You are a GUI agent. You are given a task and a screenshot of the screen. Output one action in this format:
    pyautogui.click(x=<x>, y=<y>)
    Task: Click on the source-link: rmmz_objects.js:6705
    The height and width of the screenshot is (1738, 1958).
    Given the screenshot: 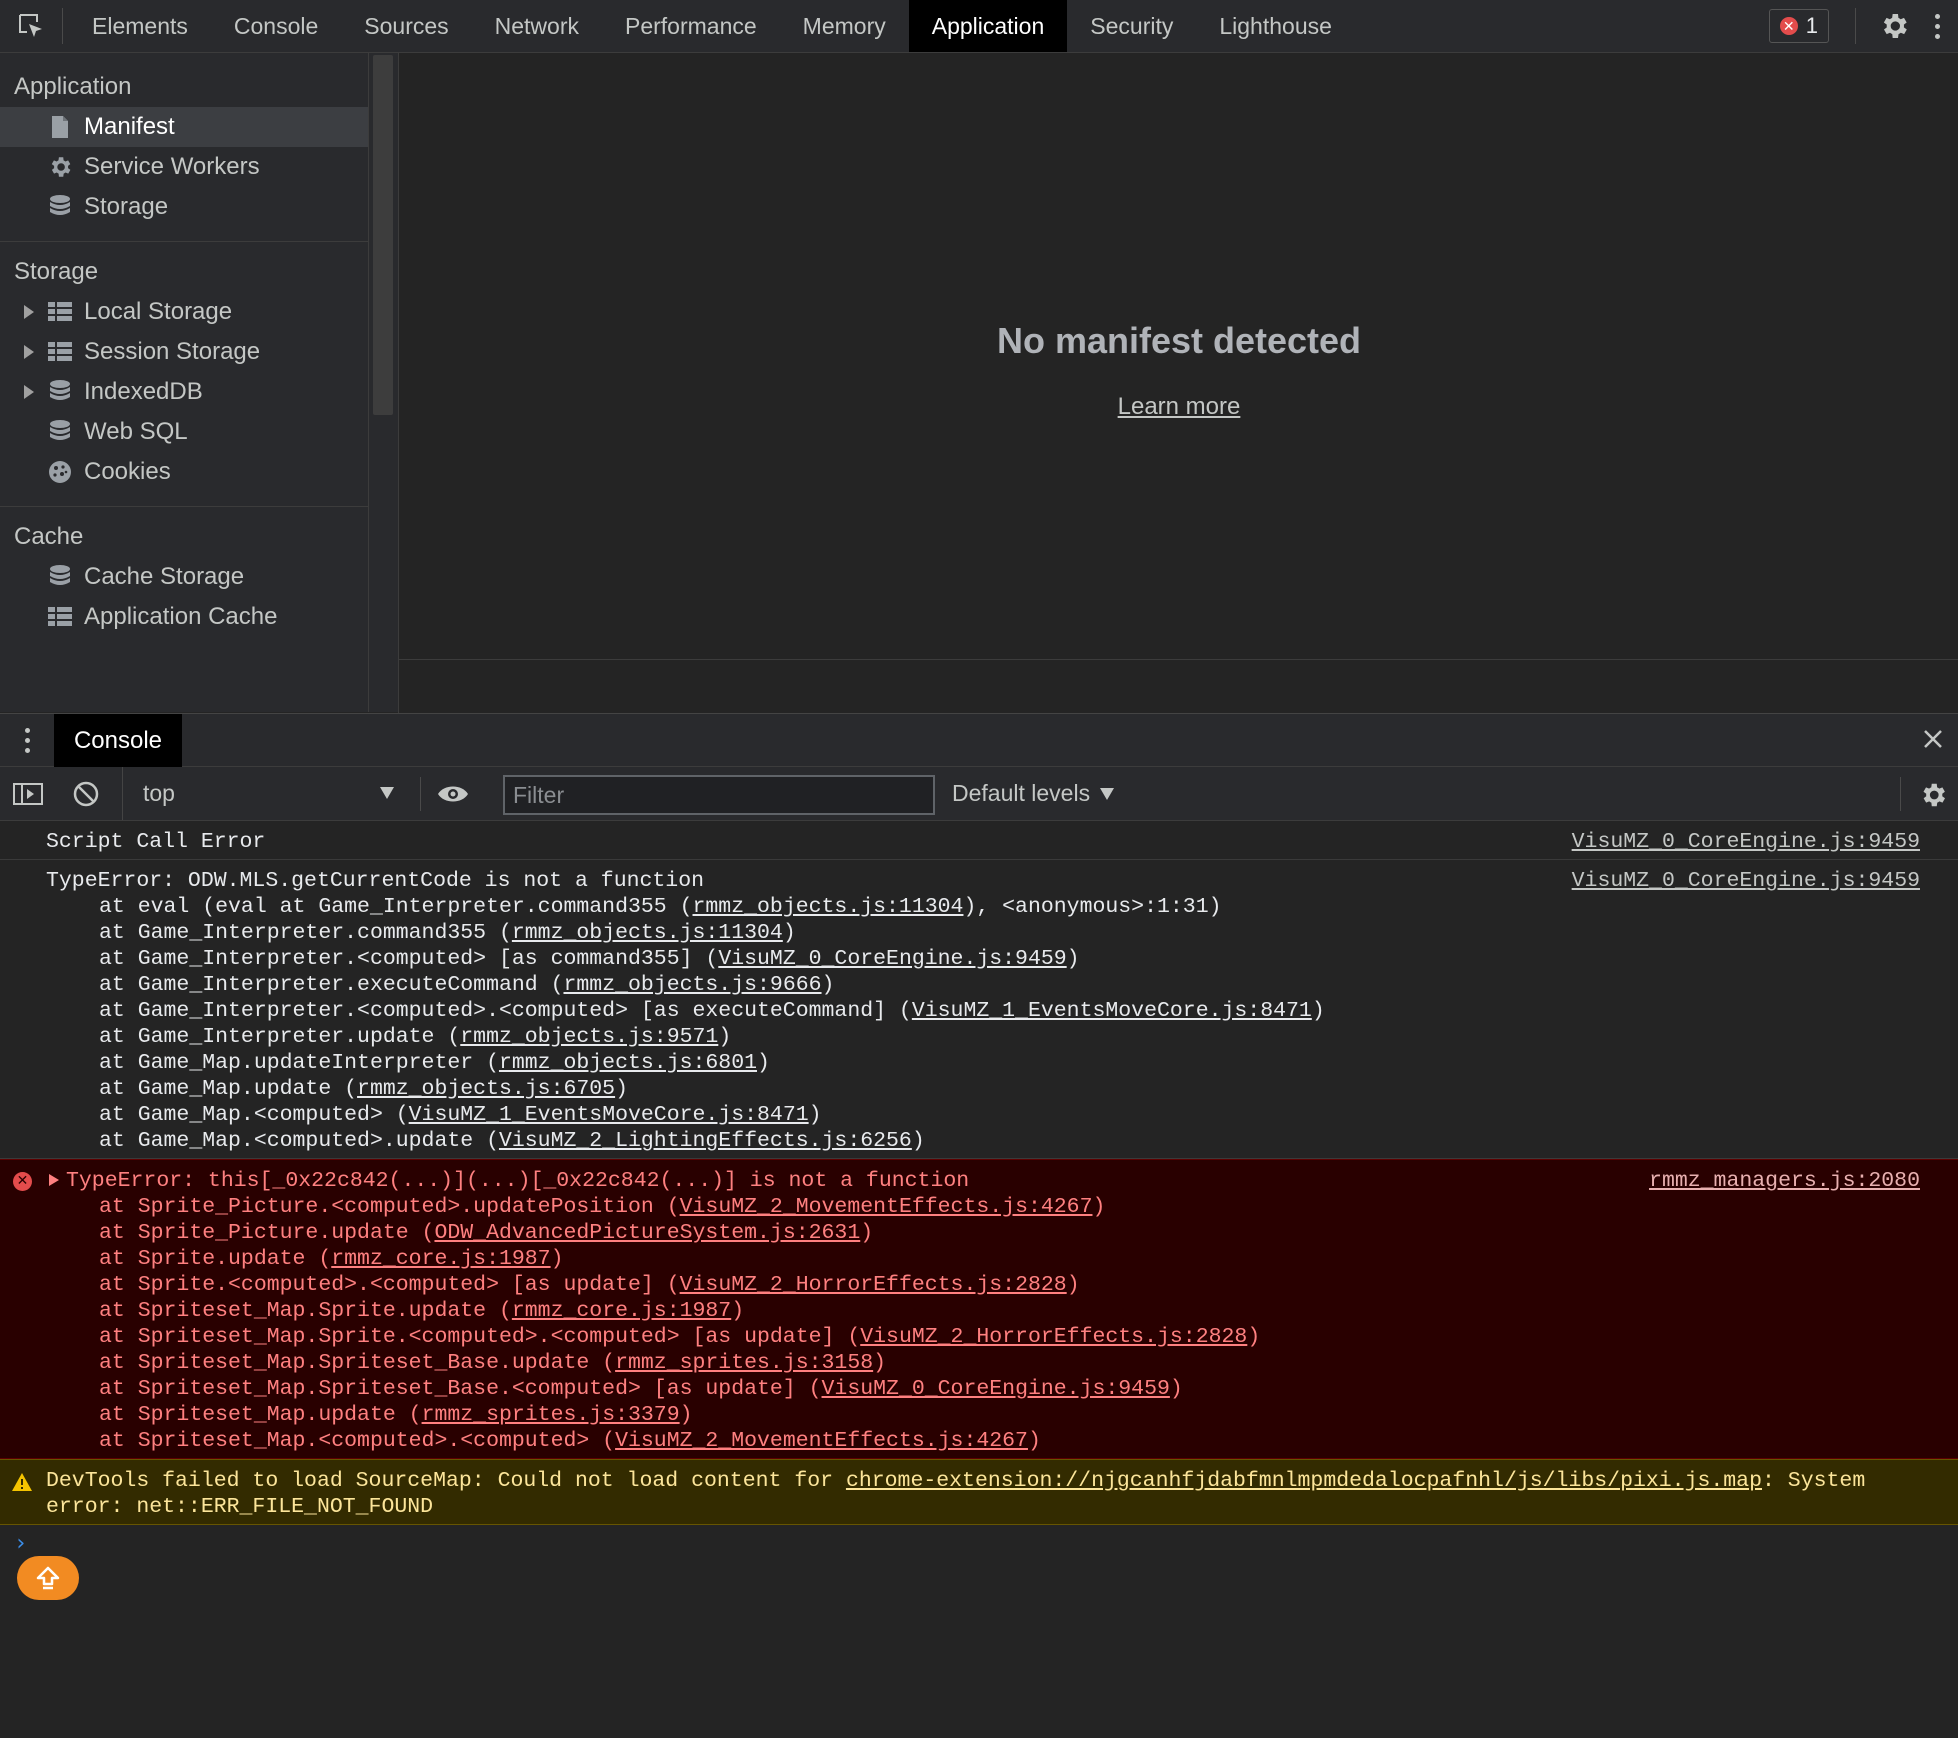 What is the action you would take?
    pyautogui.click(x=486, y=1089)
    